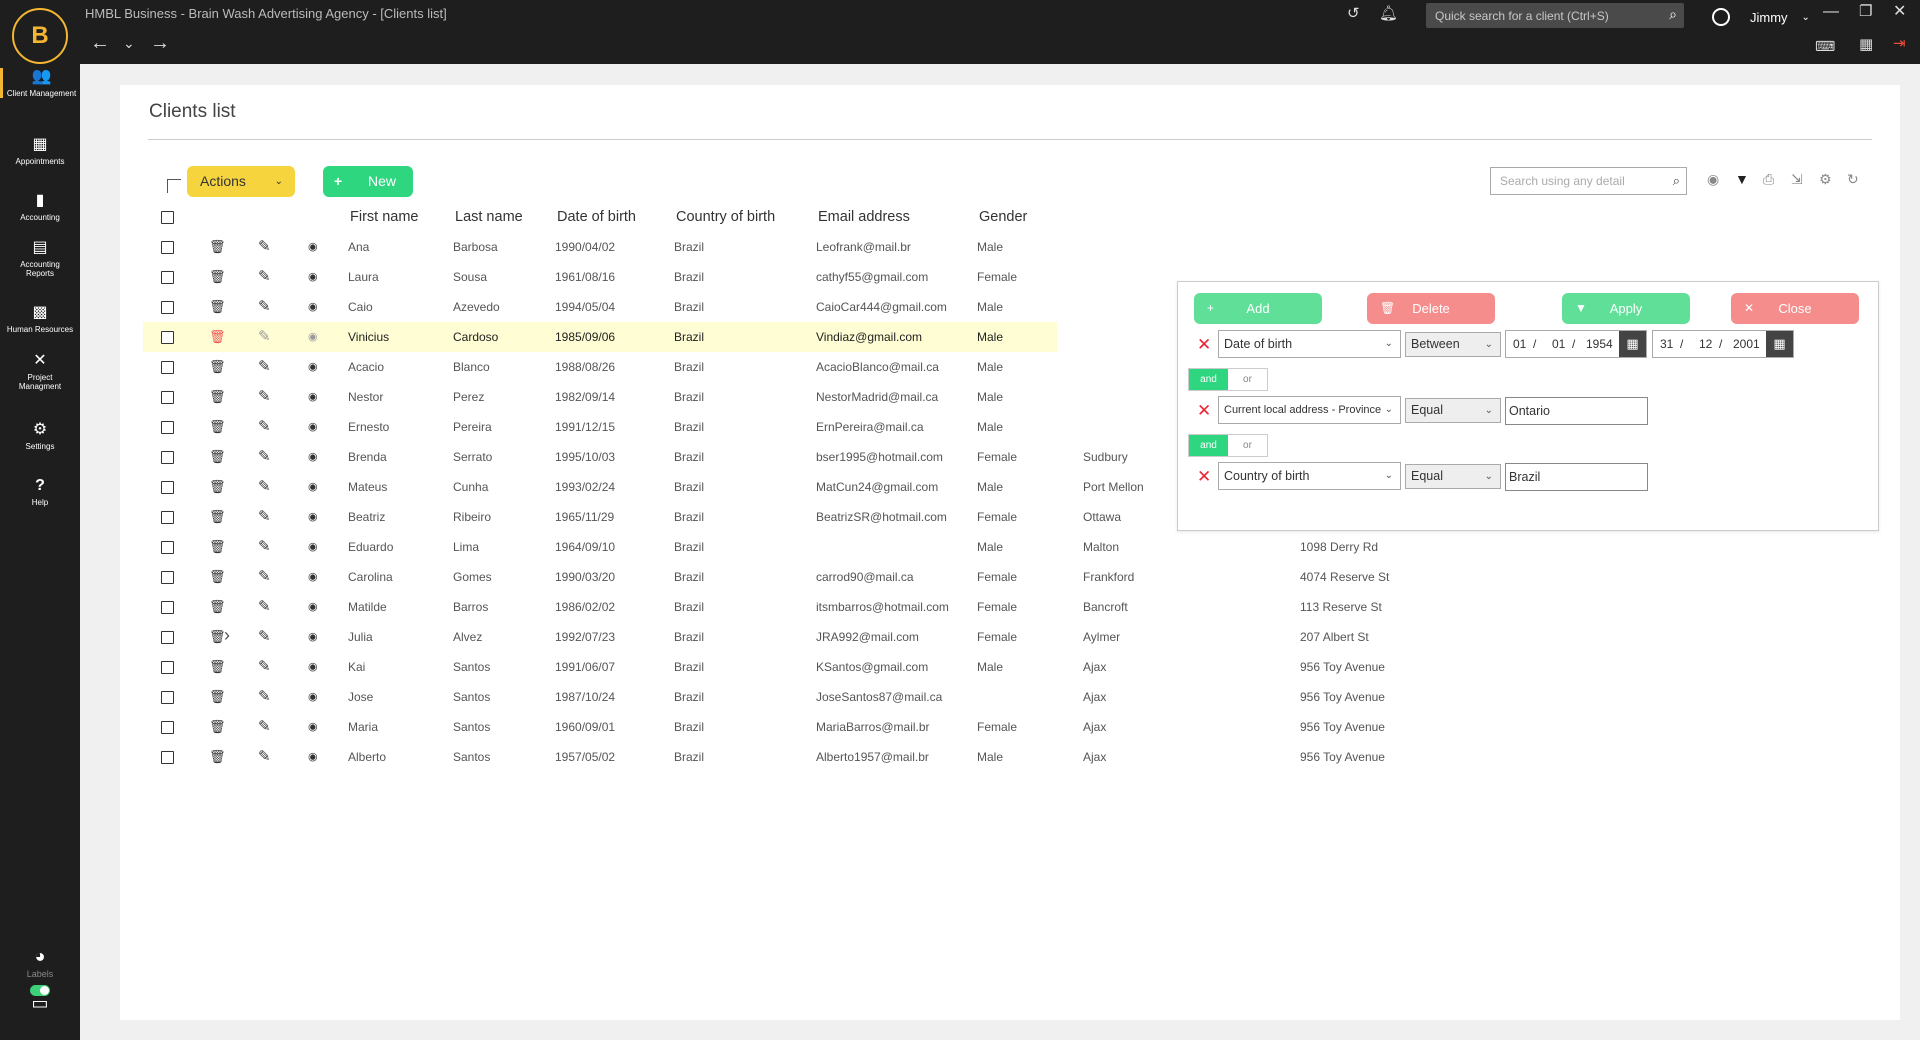 The image size is (1920, 1040). Describe the element at coordinates (1388, 14) in the screenshot. I see `notifications-bell-icon: 🔔︎` at that location.